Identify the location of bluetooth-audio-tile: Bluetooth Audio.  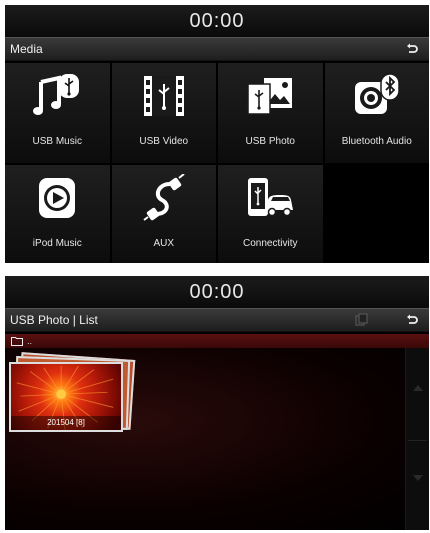
(376, 113).